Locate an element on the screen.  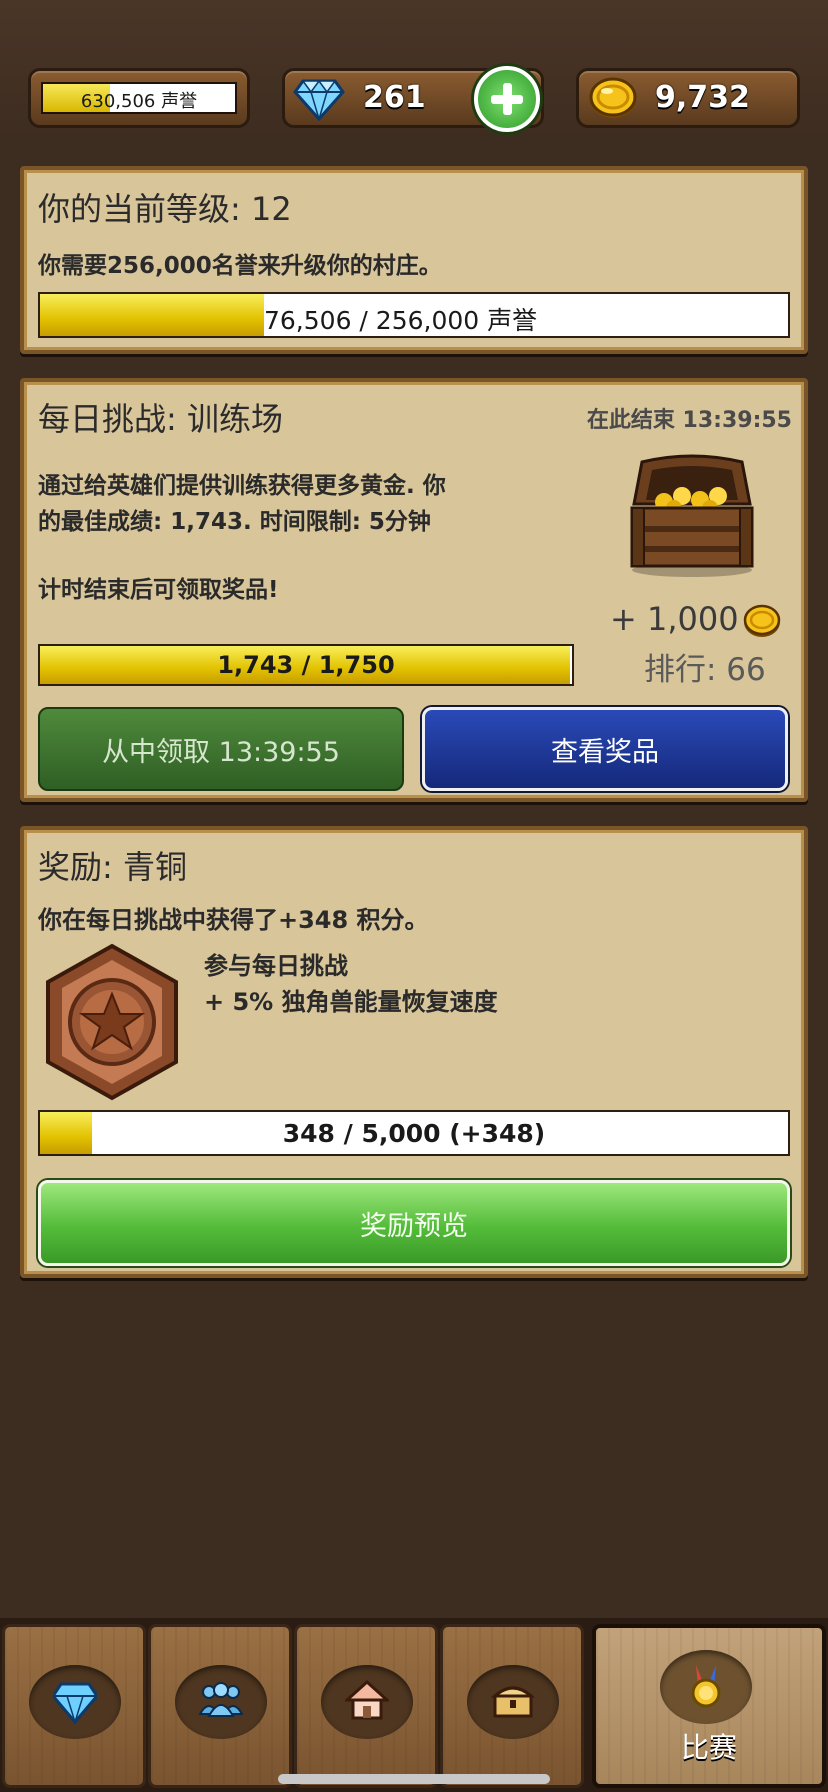
level-progress-bar: 76,506 / 256,000 声誉 is located at coordinates (414, 315).